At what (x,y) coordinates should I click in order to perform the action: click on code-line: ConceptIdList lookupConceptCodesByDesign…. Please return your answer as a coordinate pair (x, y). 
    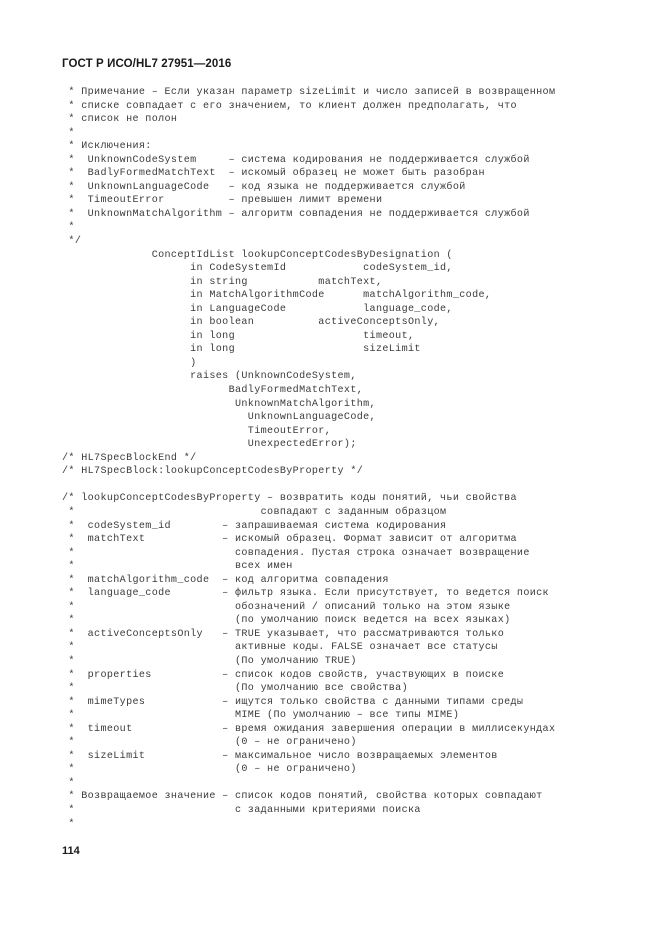
    Looking at the image, I should click on (257, 255).